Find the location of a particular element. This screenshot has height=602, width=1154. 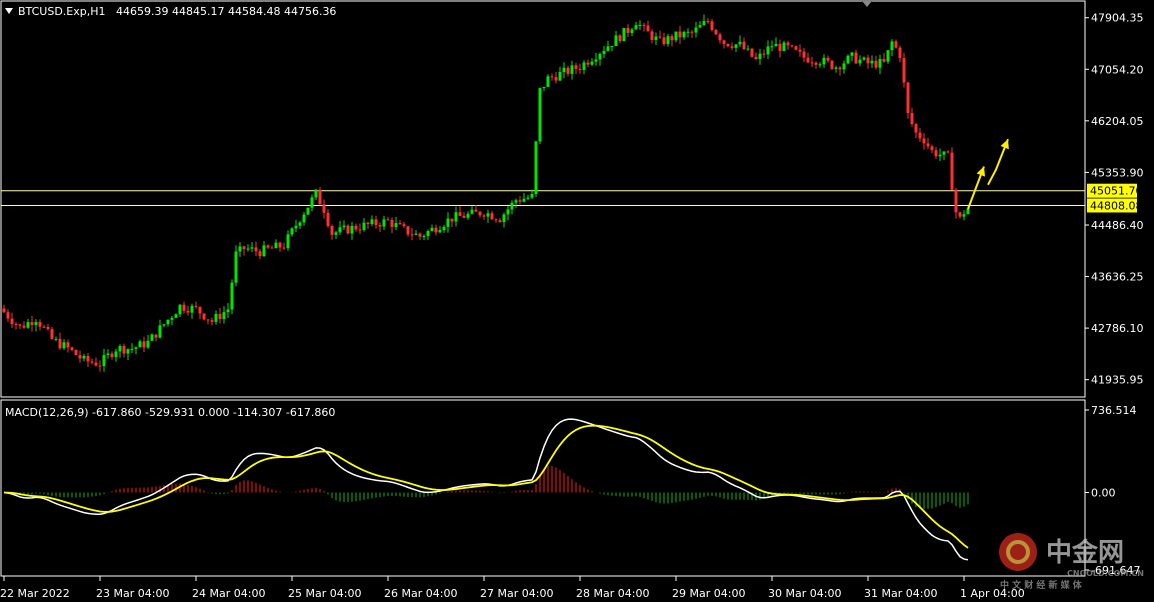

macd-tick-label: 0.00 is located at coordinates (1103, 493).